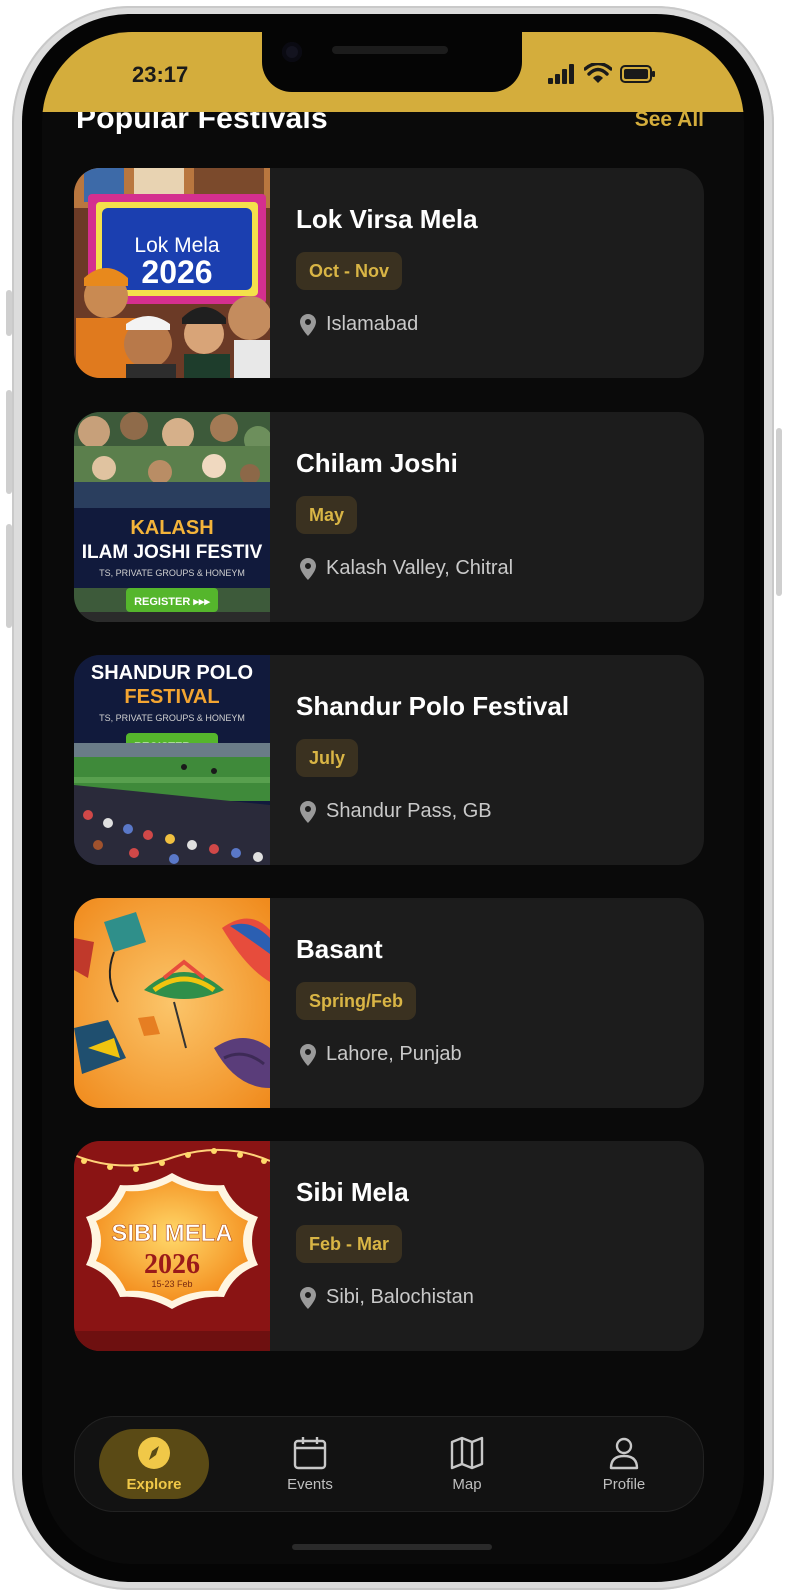 This screenshot has height=1596, width=788. I want to click on festival-location: Lahore, Punjab, so click(381, 1054).